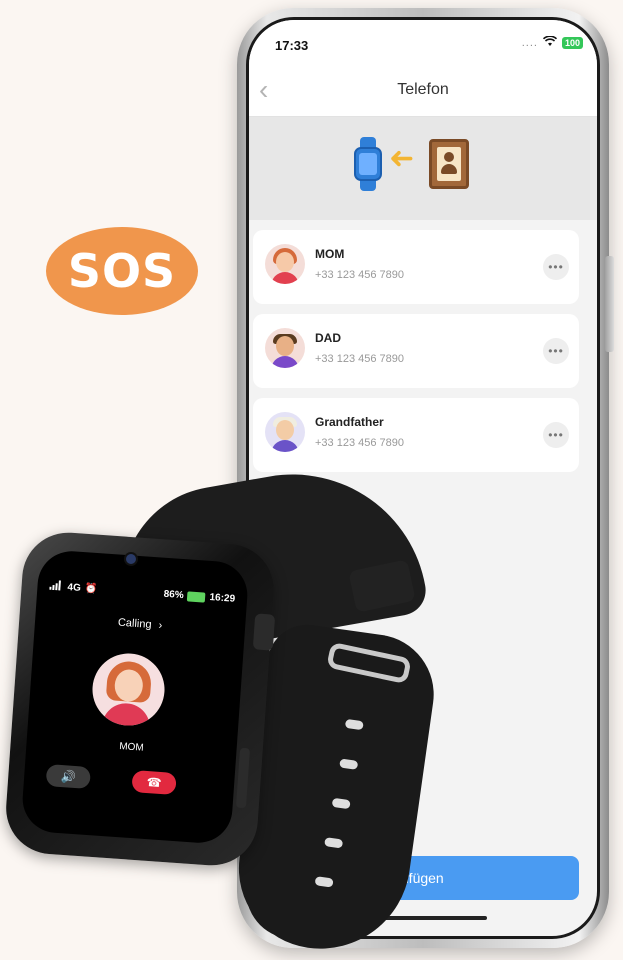 The image size is (623, 960). What do you see at coordinates (74, 588) in the screenshot?
I see `network-type: 4G` at bounding box center [74, 588].